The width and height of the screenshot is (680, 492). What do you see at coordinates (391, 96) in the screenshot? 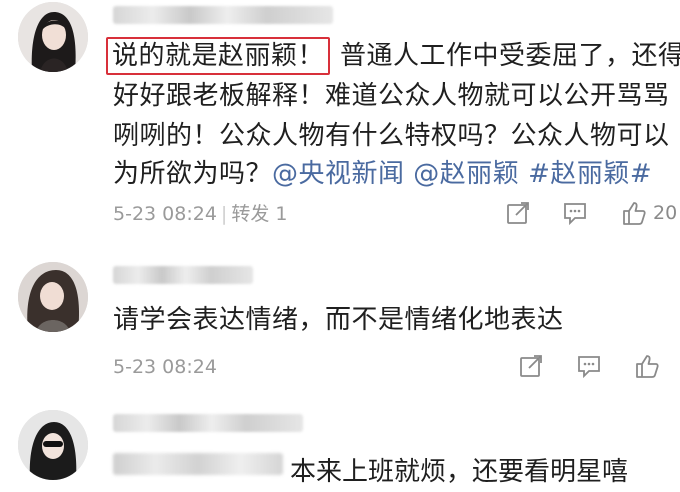
I see `comment-text-line-2: 好好跟老板解释！难道公众人物就可以公开骂骂` at bounding box center [391, 96].